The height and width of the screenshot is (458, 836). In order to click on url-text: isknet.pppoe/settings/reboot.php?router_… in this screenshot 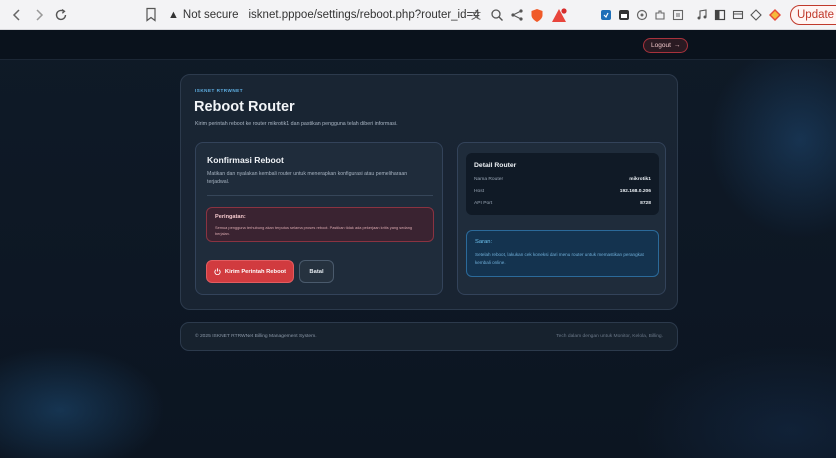, I will do `click(364, 15)`.